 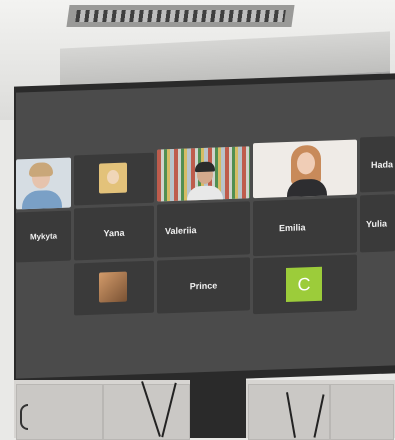 I want to click on avatar: C, so click(x=304, y=284).